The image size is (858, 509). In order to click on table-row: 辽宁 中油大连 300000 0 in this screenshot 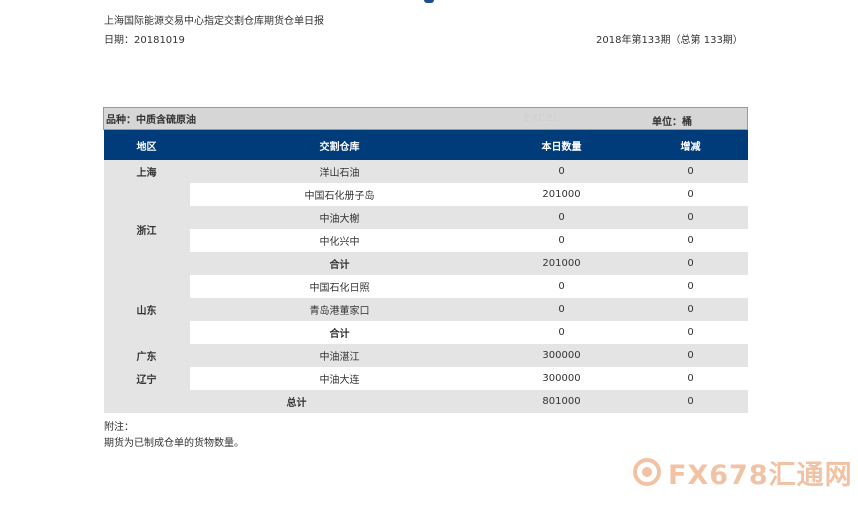, I will do `click(425, 378)`.